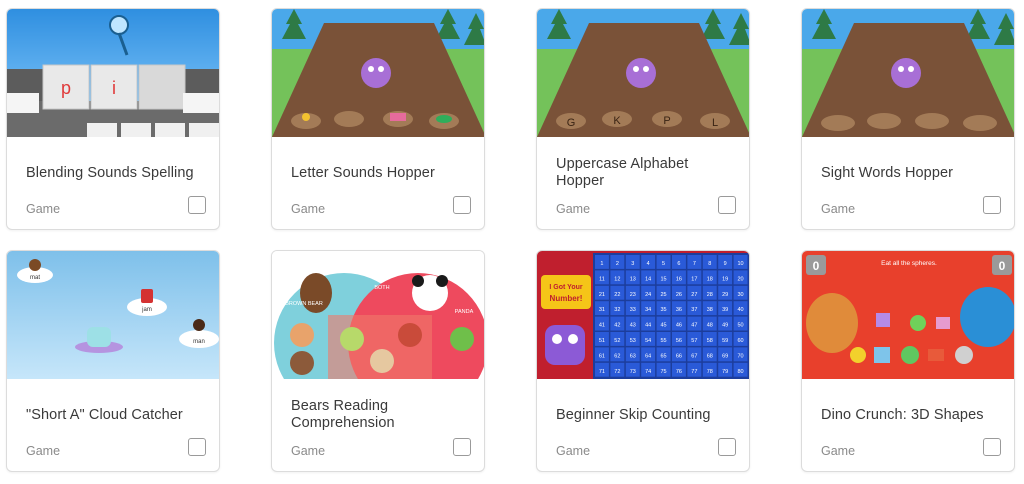 Image resolution: width=1024 pixels, height=484 pixels. I want to click on grid-number: 12, so click(617, 279).